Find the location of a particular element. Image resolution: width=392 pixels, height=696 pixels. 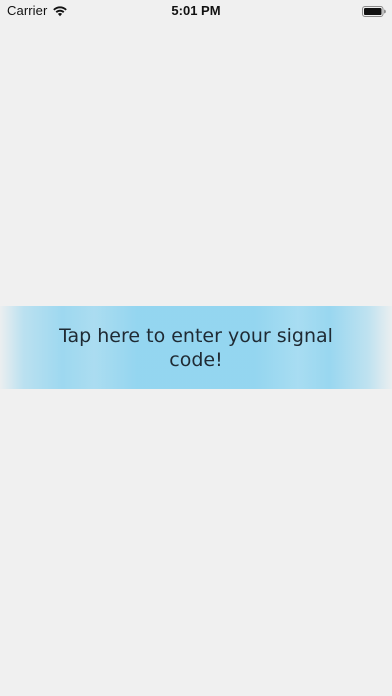

battery-icon is located at coordinates (374, 11).